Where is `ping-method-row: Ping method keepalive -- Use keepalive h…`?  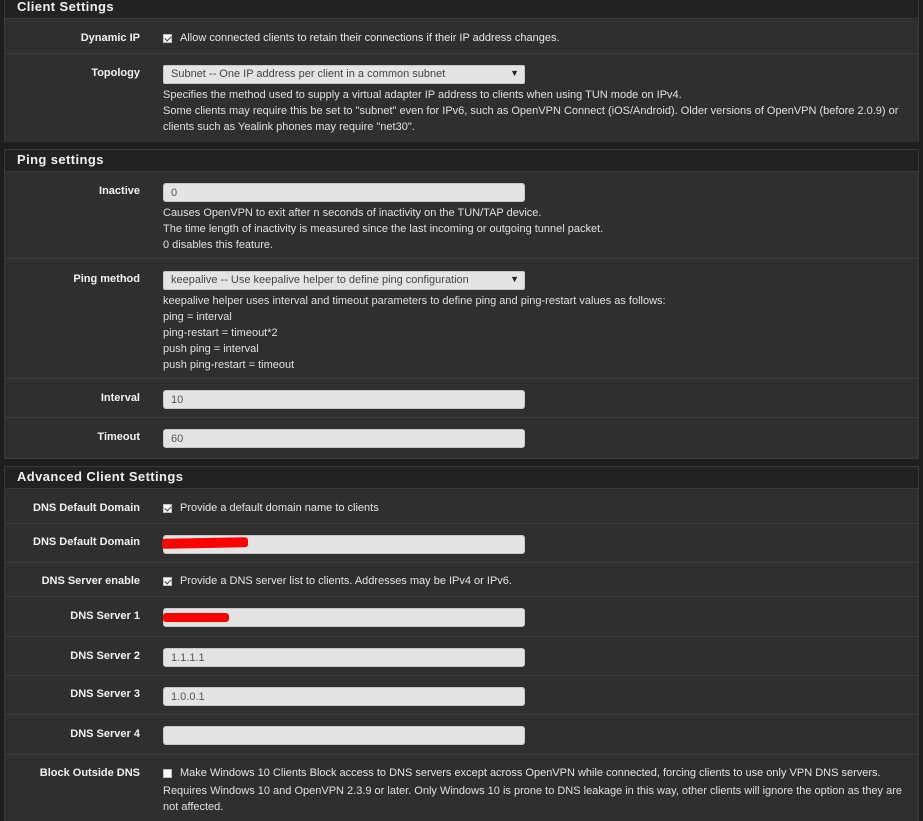 ping-method-row: Ping method keepalive -- Use keepalive h… is located at coordinates (461, 319).